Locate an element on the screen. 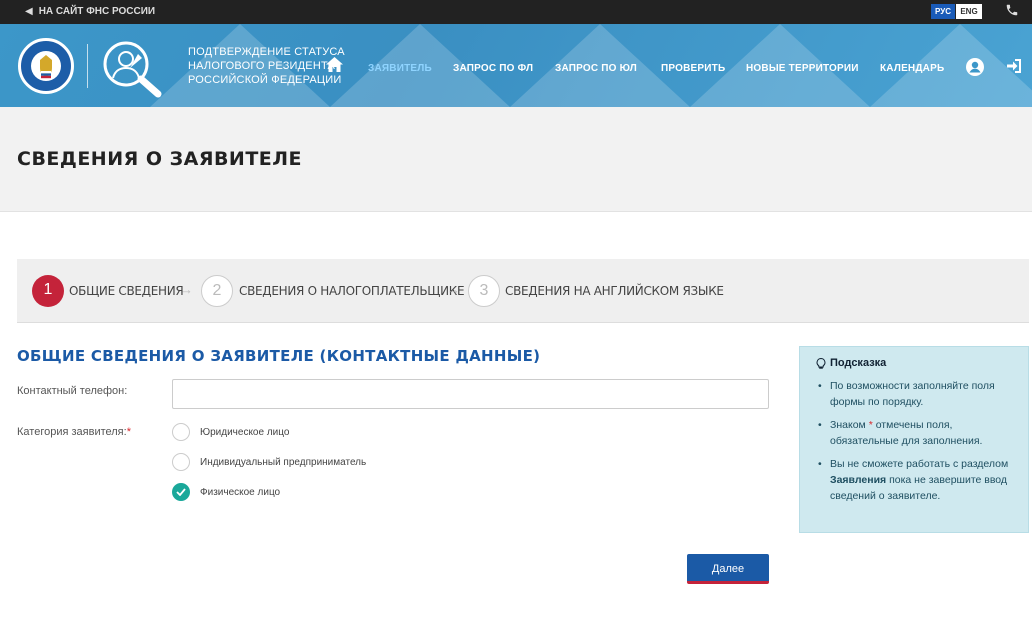 This screenshot has height=622, width=1032. nav-zayavitel: ЗАЯВИТЕЛЬ is located at coordinates (400, 68).